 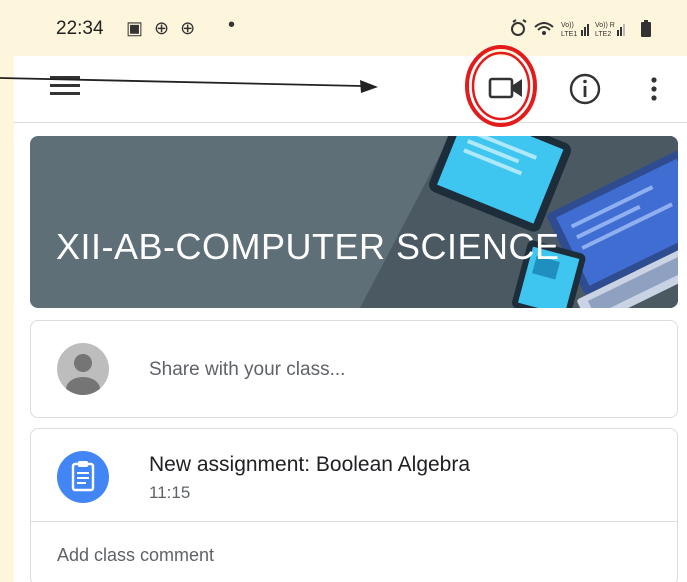 What do you see at coordinates (508, 88) in the screenshot?
I see `video-camera-icon` at bounding box center [508, 88].